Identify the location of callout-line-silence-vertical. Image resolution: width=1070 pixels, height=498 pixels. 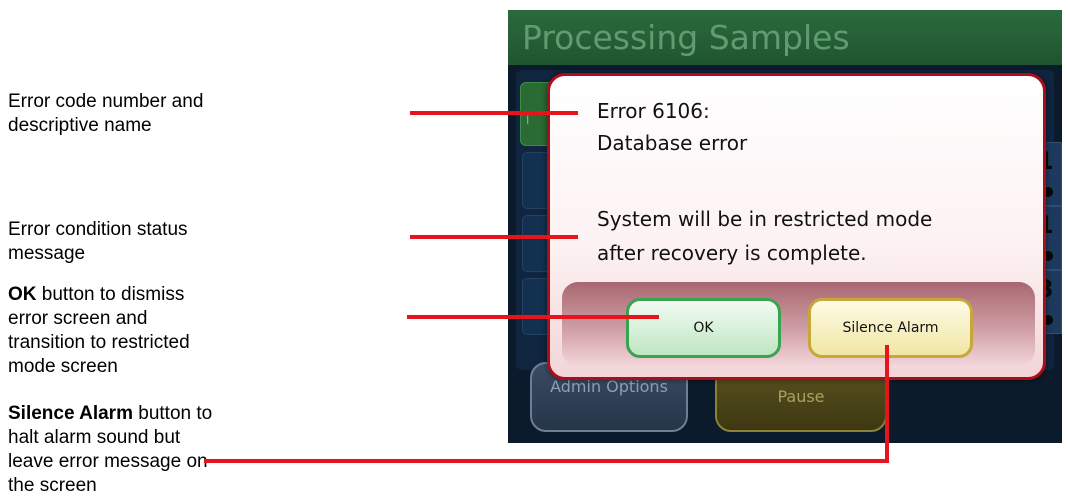
(887, 403).